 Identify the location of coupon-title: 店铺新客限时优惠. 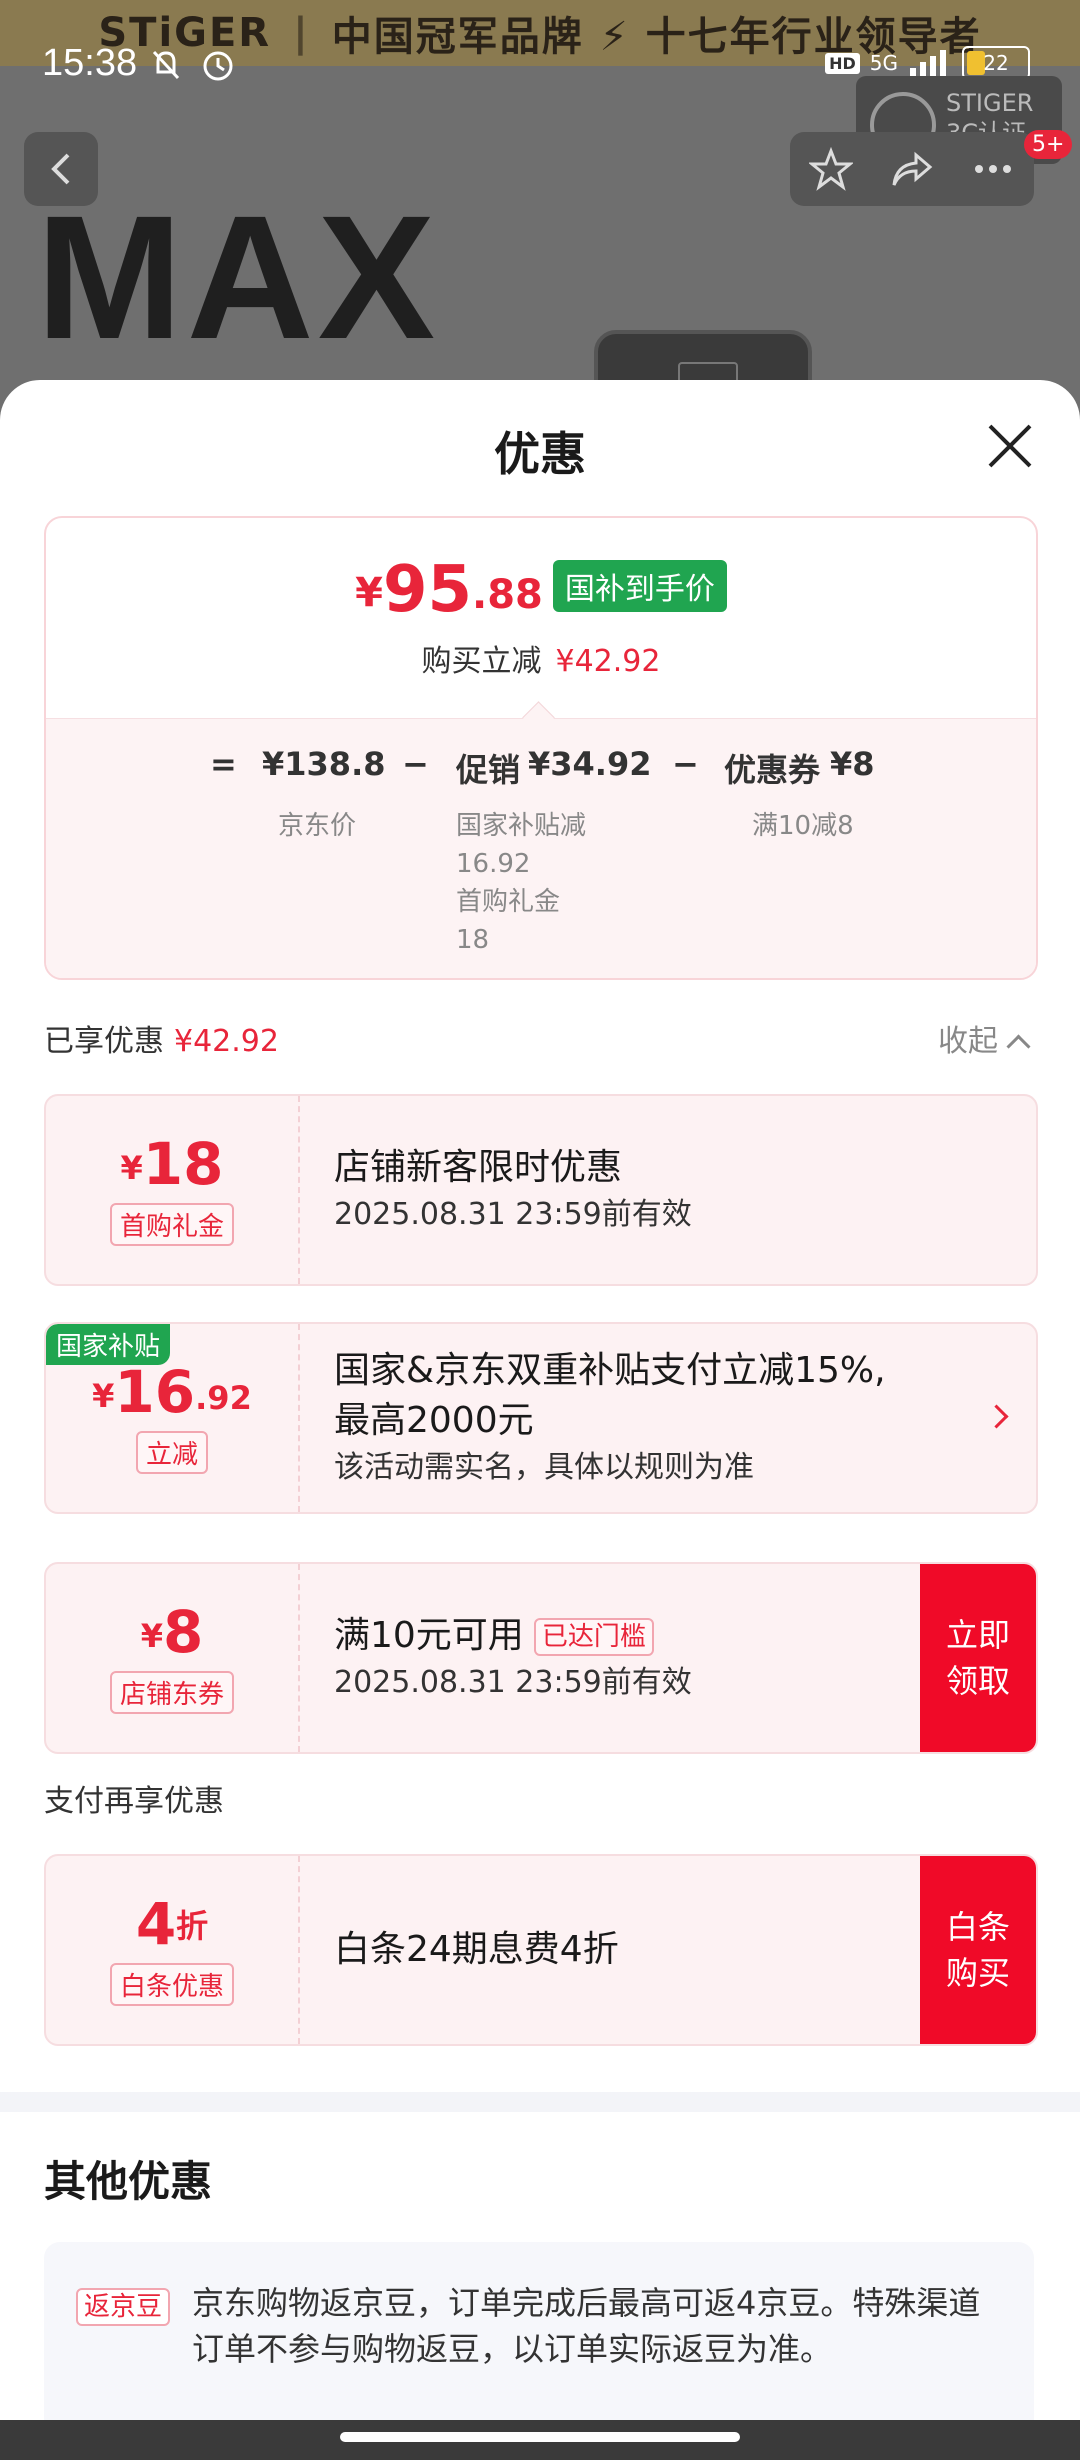
(478, 1167).